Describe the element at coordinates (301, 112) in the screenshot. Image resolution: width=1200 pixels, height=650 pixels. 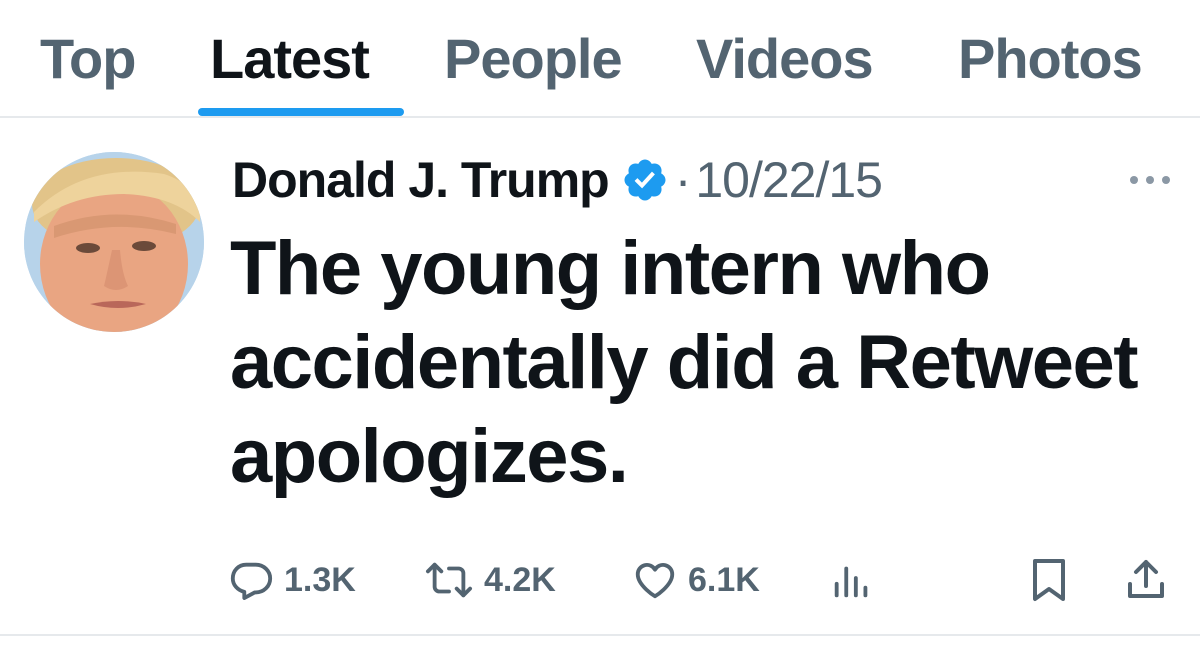
I see `active-tab-indicator` at that location.